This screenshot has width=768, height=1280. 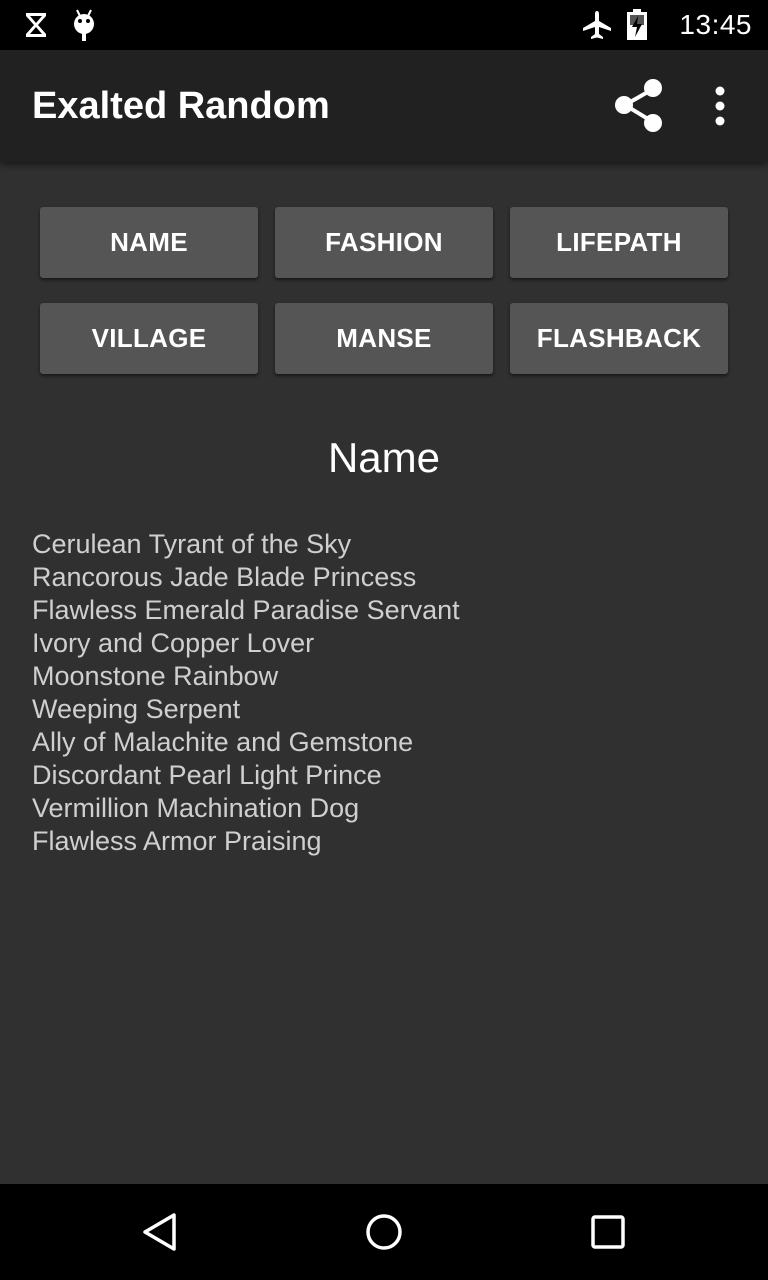 I want to click on manse-button: MANSE, so click(x=384, y=338).